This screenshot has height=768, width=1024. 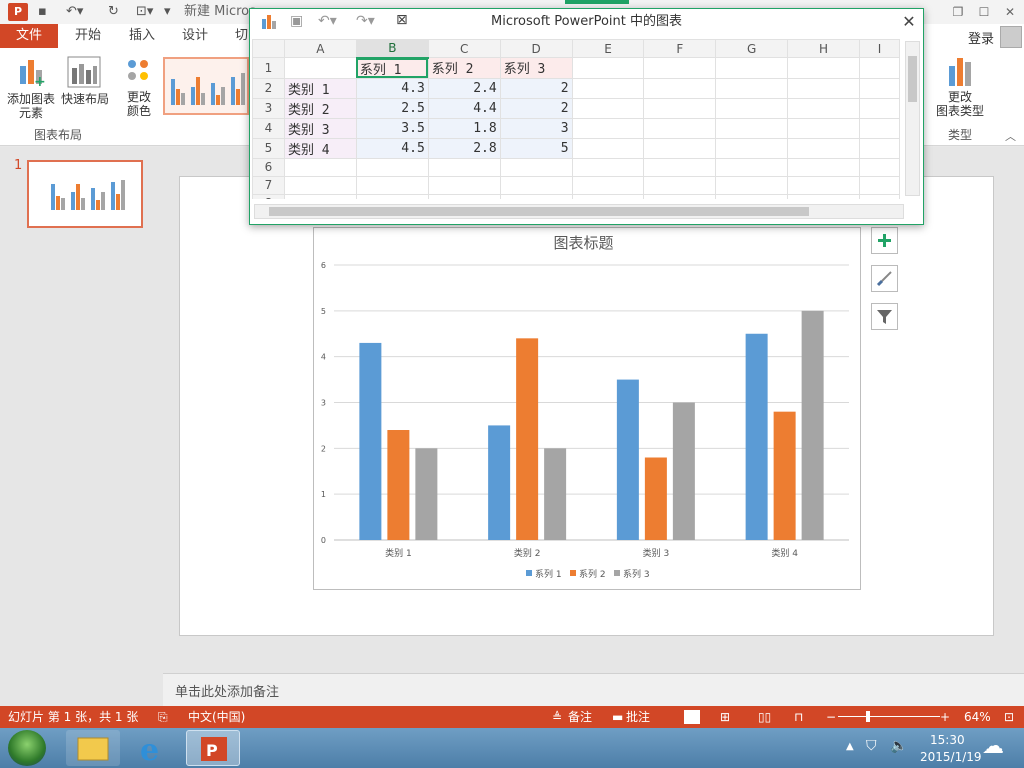 What do you see at coordinates (536, 128) in the screenshot?
I see `cell: 3` at bounding box center [536, 128].